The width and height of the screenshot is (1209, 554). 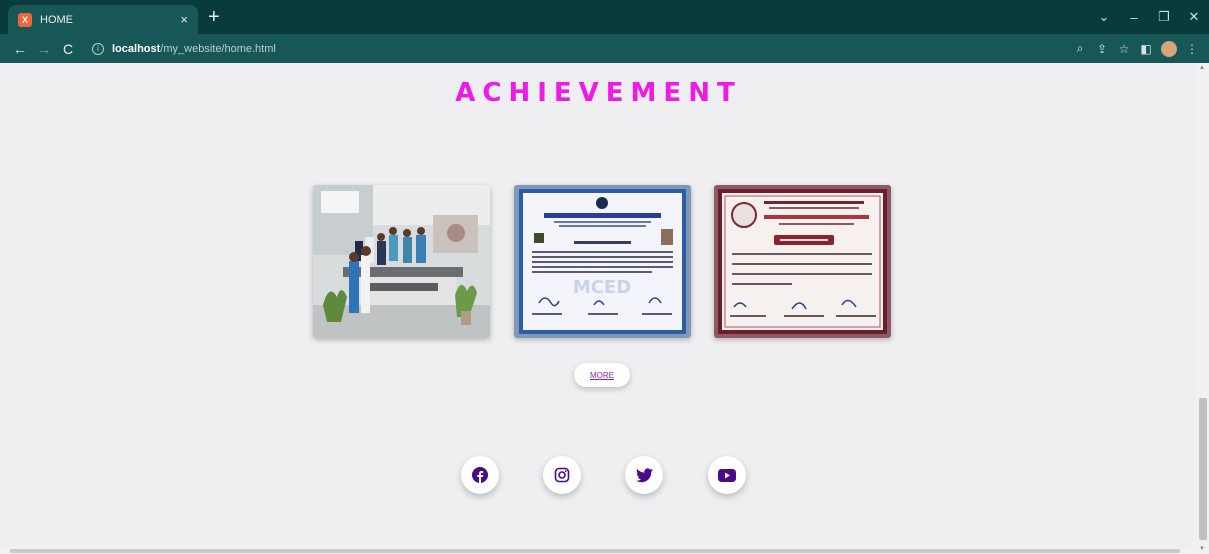 I want to click on certificate-image: MCED, so click(x=602, y=261).